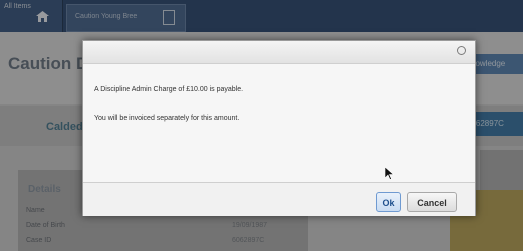  What do you see at coordinates (279, 52) in the screenshot?
I see `dialog-titlebar` at bounding box center [279, 52].